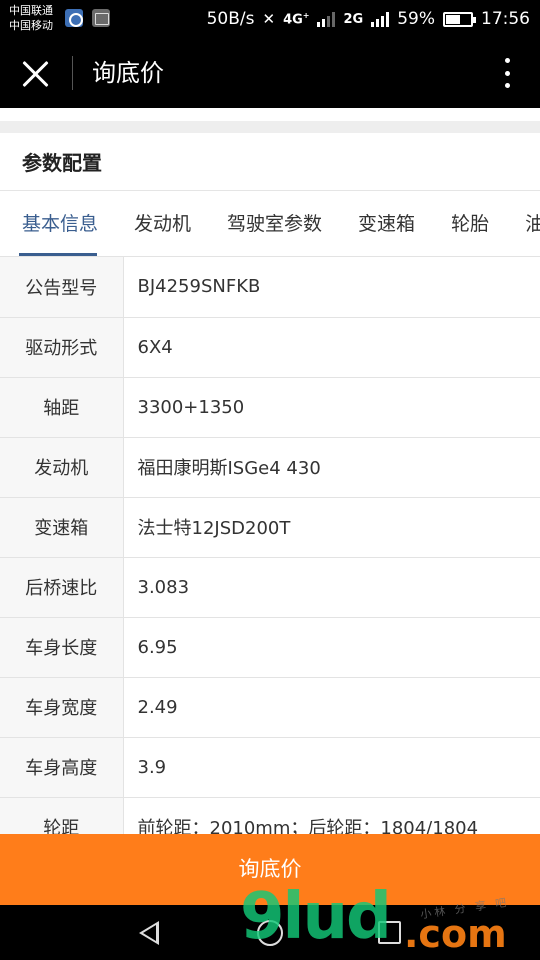 The image size is (540, 960). I want to click on section-separator, so click(270, 127).